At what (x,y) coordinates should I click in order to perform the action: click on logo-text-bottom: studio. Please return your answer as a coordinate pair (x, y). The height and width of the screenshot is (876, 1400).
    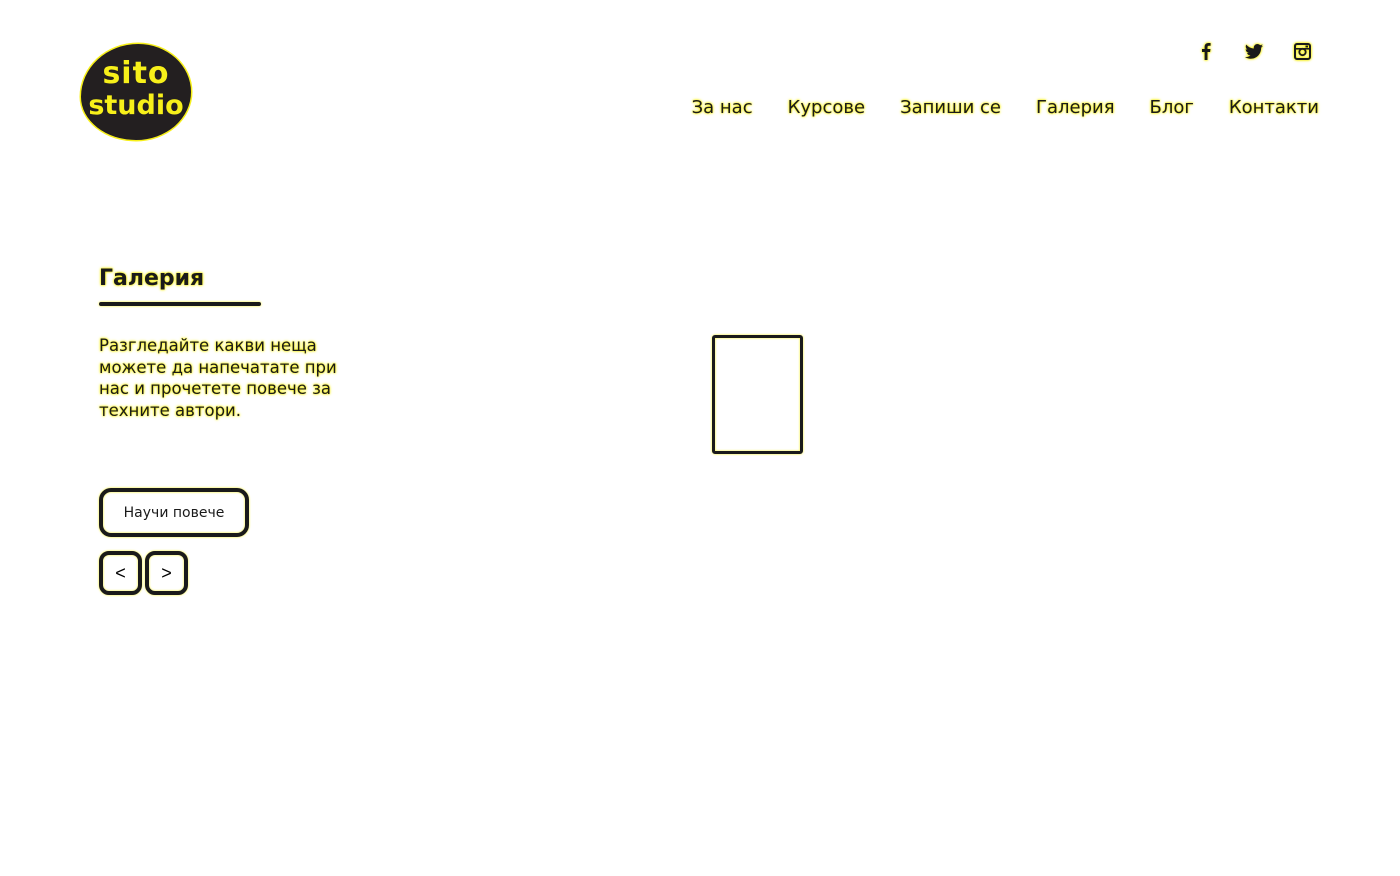
    Looking at the image, I should click on (136, 105).